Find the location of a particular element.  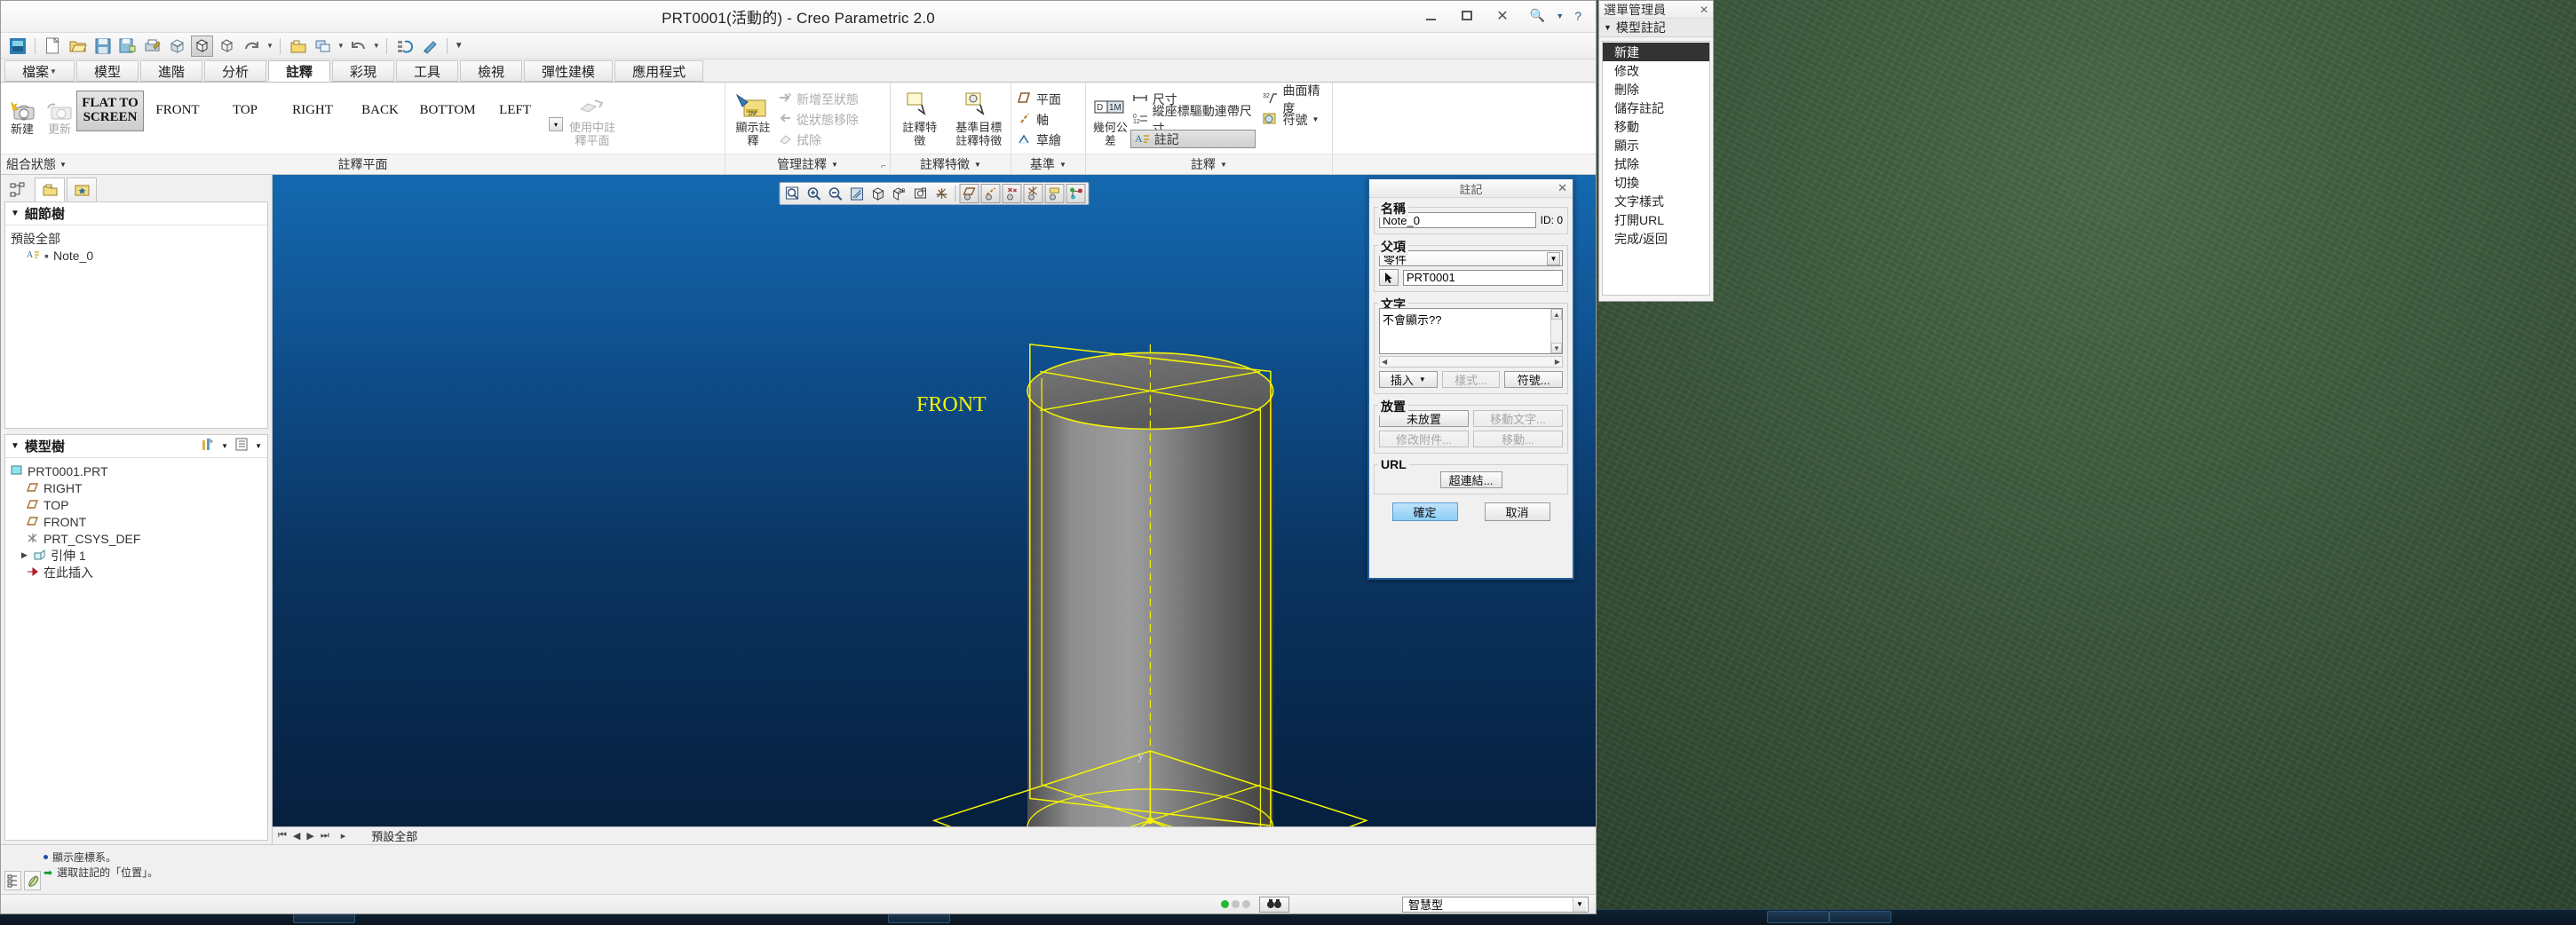

tab-model: 模型 is located at coordinates (107, 71).